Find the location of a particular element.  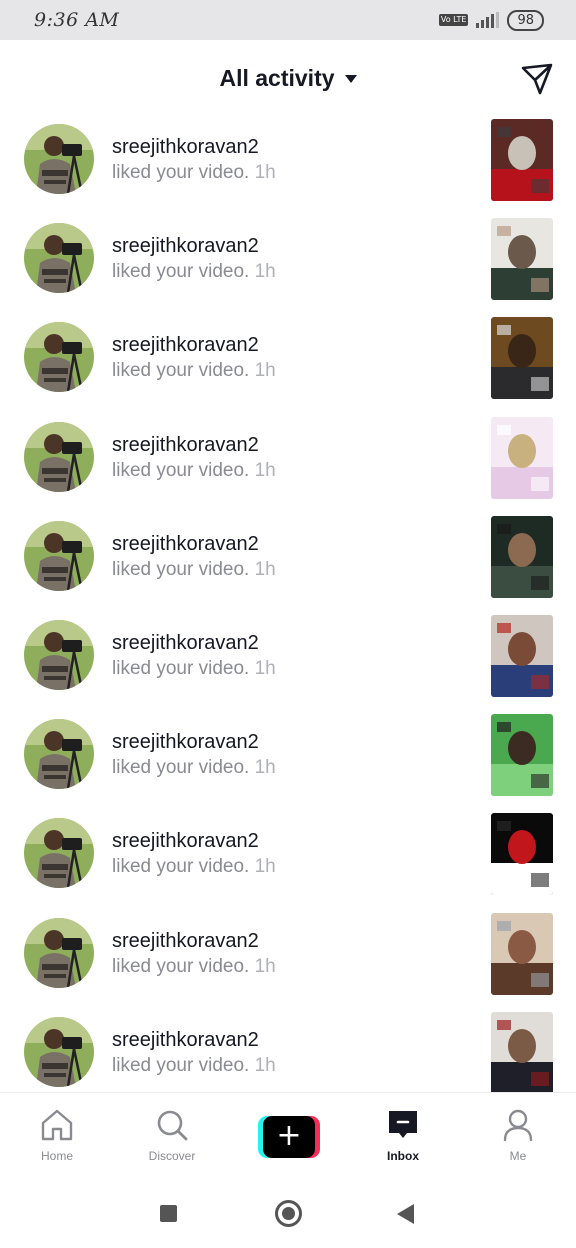

nav-me: Me is located at coordinates (518, 1135).